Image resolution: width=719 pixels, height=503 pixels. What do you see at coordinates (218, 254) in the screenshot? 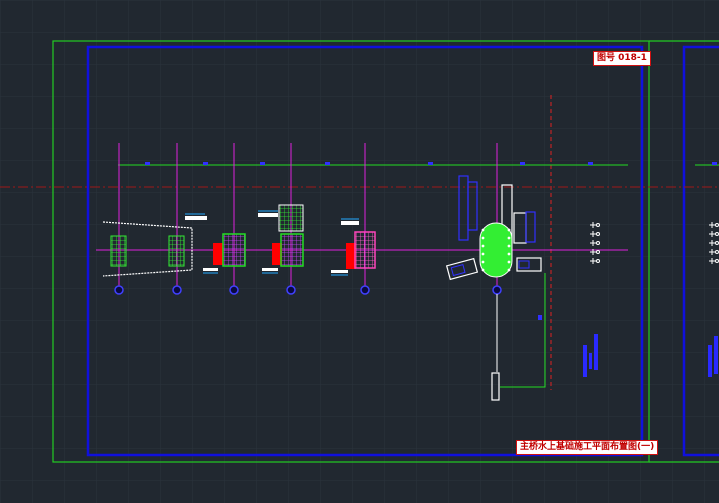
I see `crane-barge-icon` at bounding box center [218, 254].